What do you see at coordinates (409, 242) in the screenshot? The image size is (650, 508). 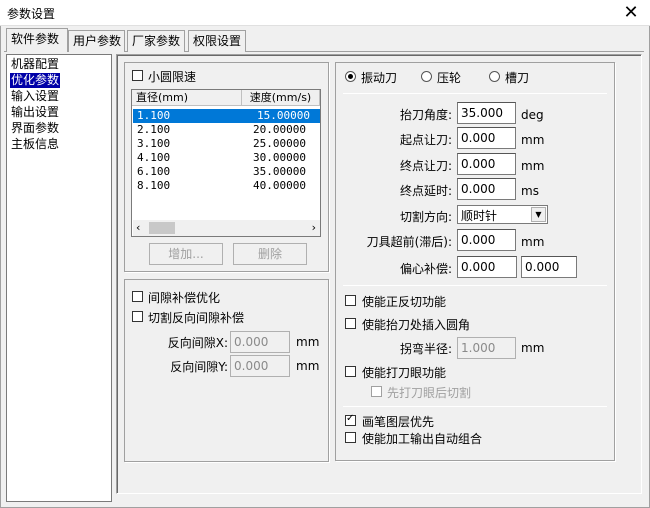 I see `tool-advance-label: 刀具超前(滞后):` at bounding box center [409, 242].